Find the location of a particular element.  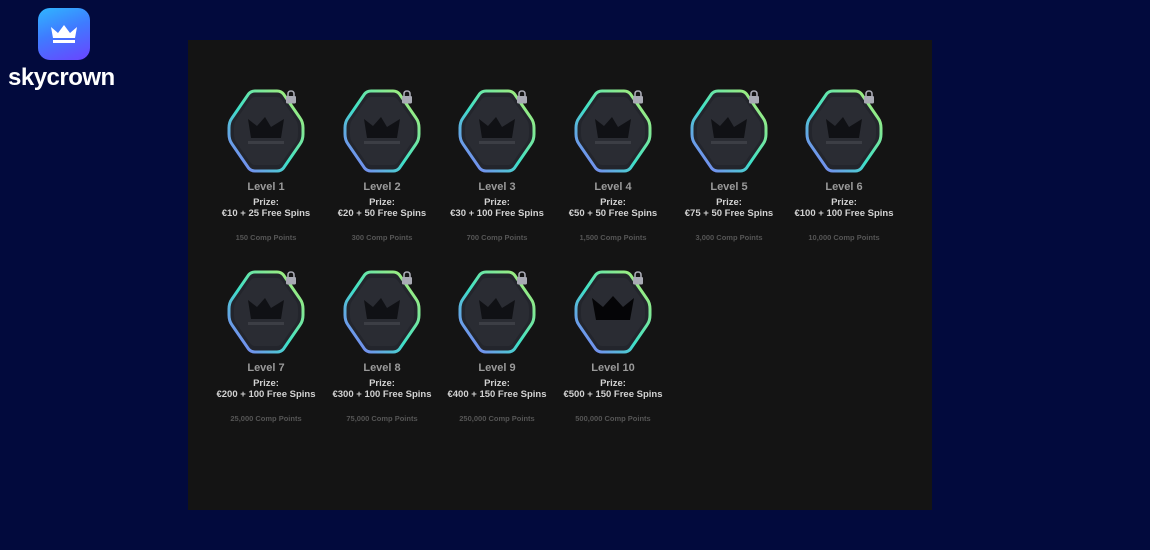

level-title: Level 6 is located at coordinates (844, 187).